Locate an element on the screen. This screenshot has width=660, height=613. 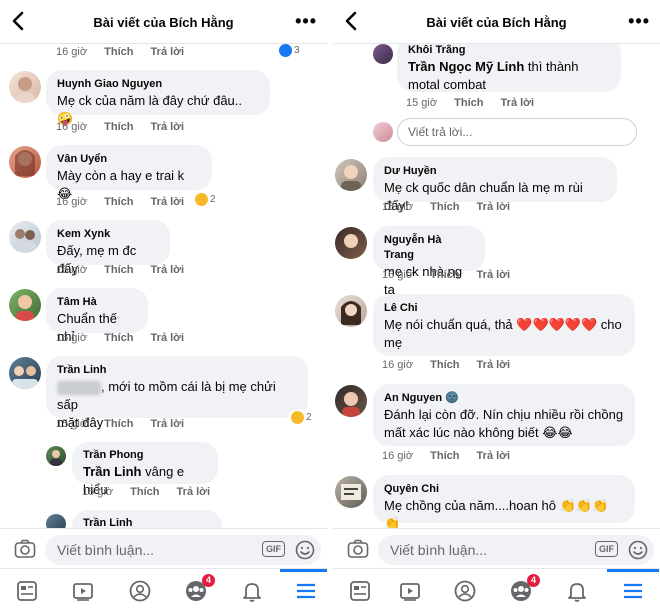
bottom-nav: 4 is located at coordinates (163, 590).